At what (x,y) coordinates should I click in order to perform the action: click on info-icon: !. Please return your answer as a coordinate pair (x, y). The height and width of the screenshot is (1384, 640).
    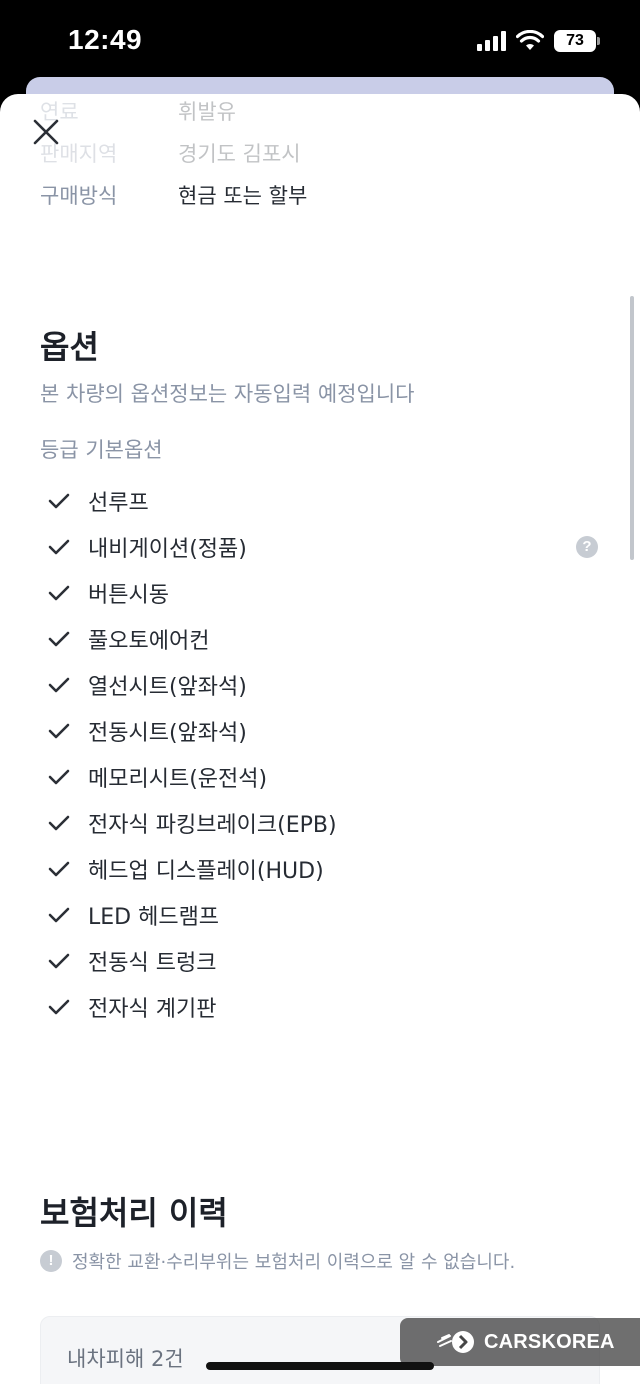
    Looking at the image, I should click on (51, 1261).